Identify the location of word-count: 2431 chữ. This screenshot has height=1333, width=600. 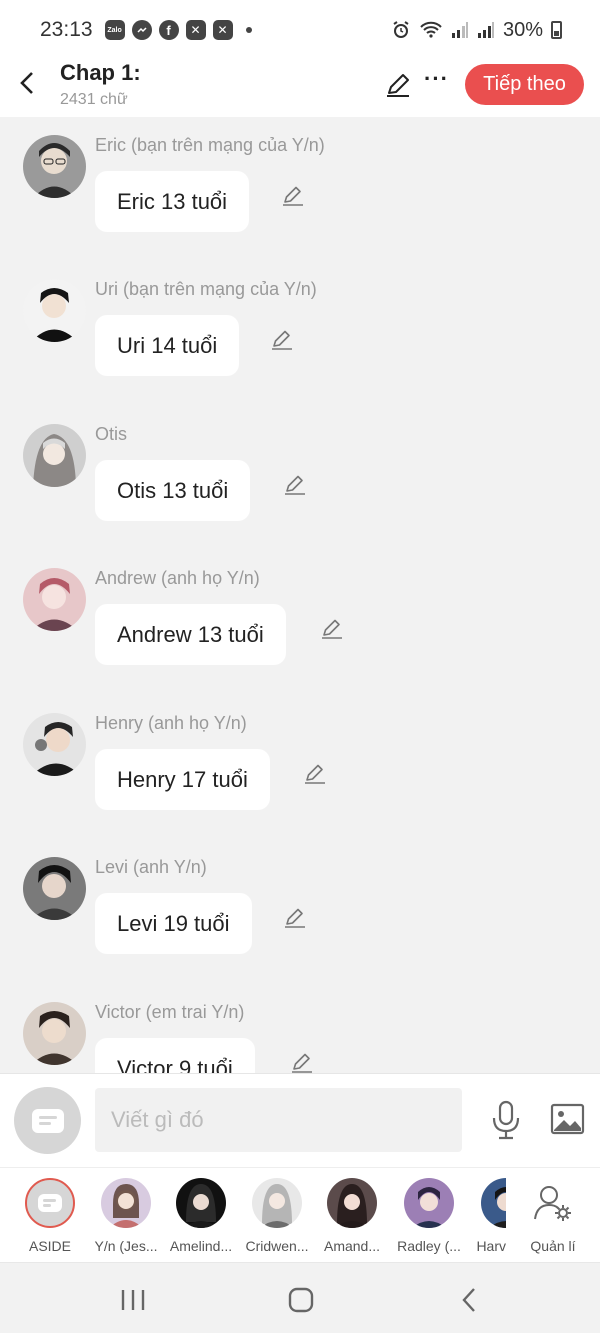
(94, 99).